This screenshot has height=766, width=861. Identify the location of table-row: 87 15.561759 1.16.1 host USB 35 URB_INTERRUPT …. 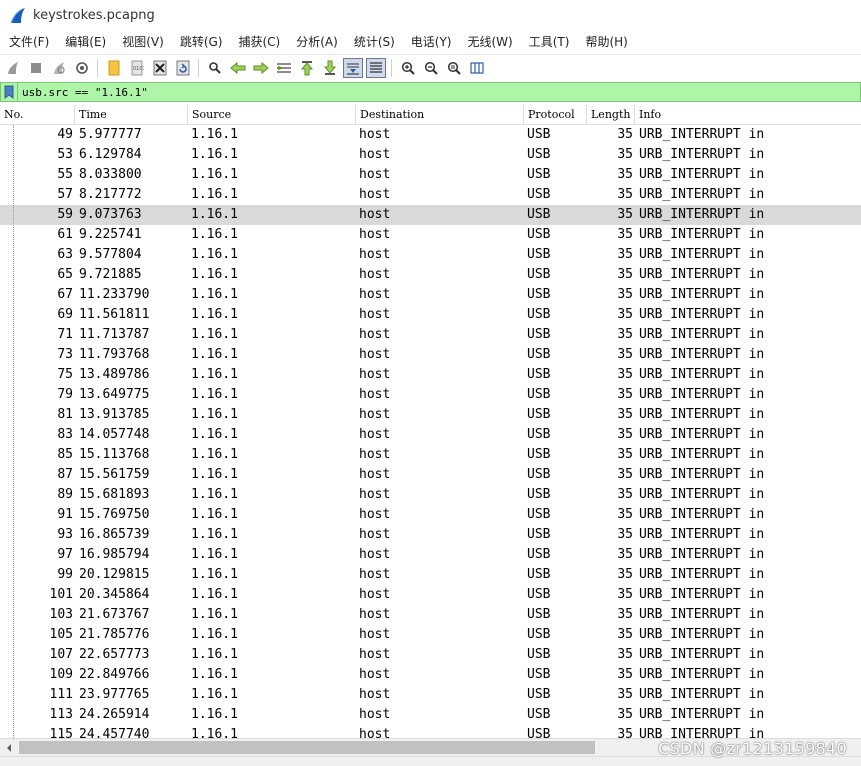
(430, 475).